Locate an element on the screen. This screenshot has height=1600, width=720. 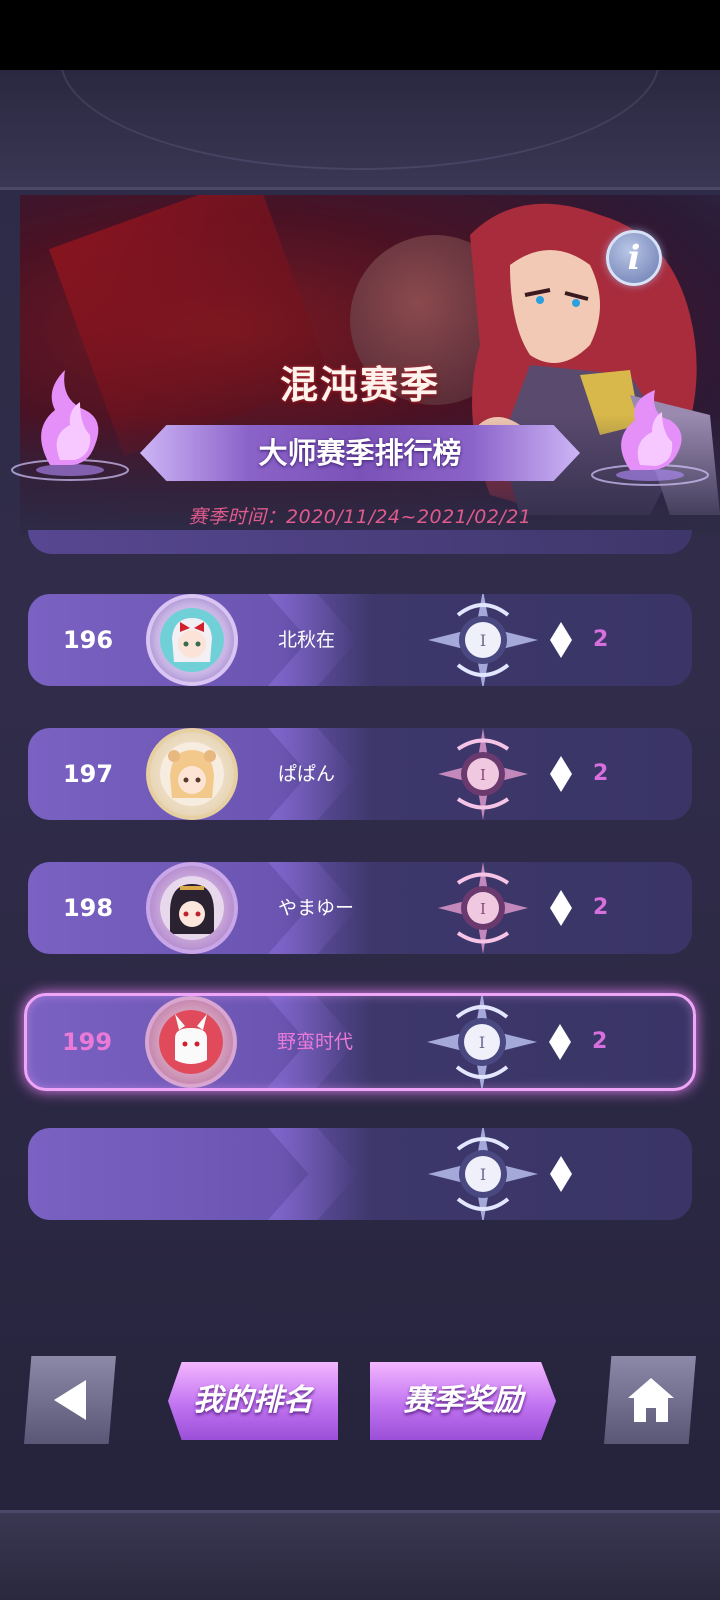
list-item-partial is located at coordinates (360, 542).